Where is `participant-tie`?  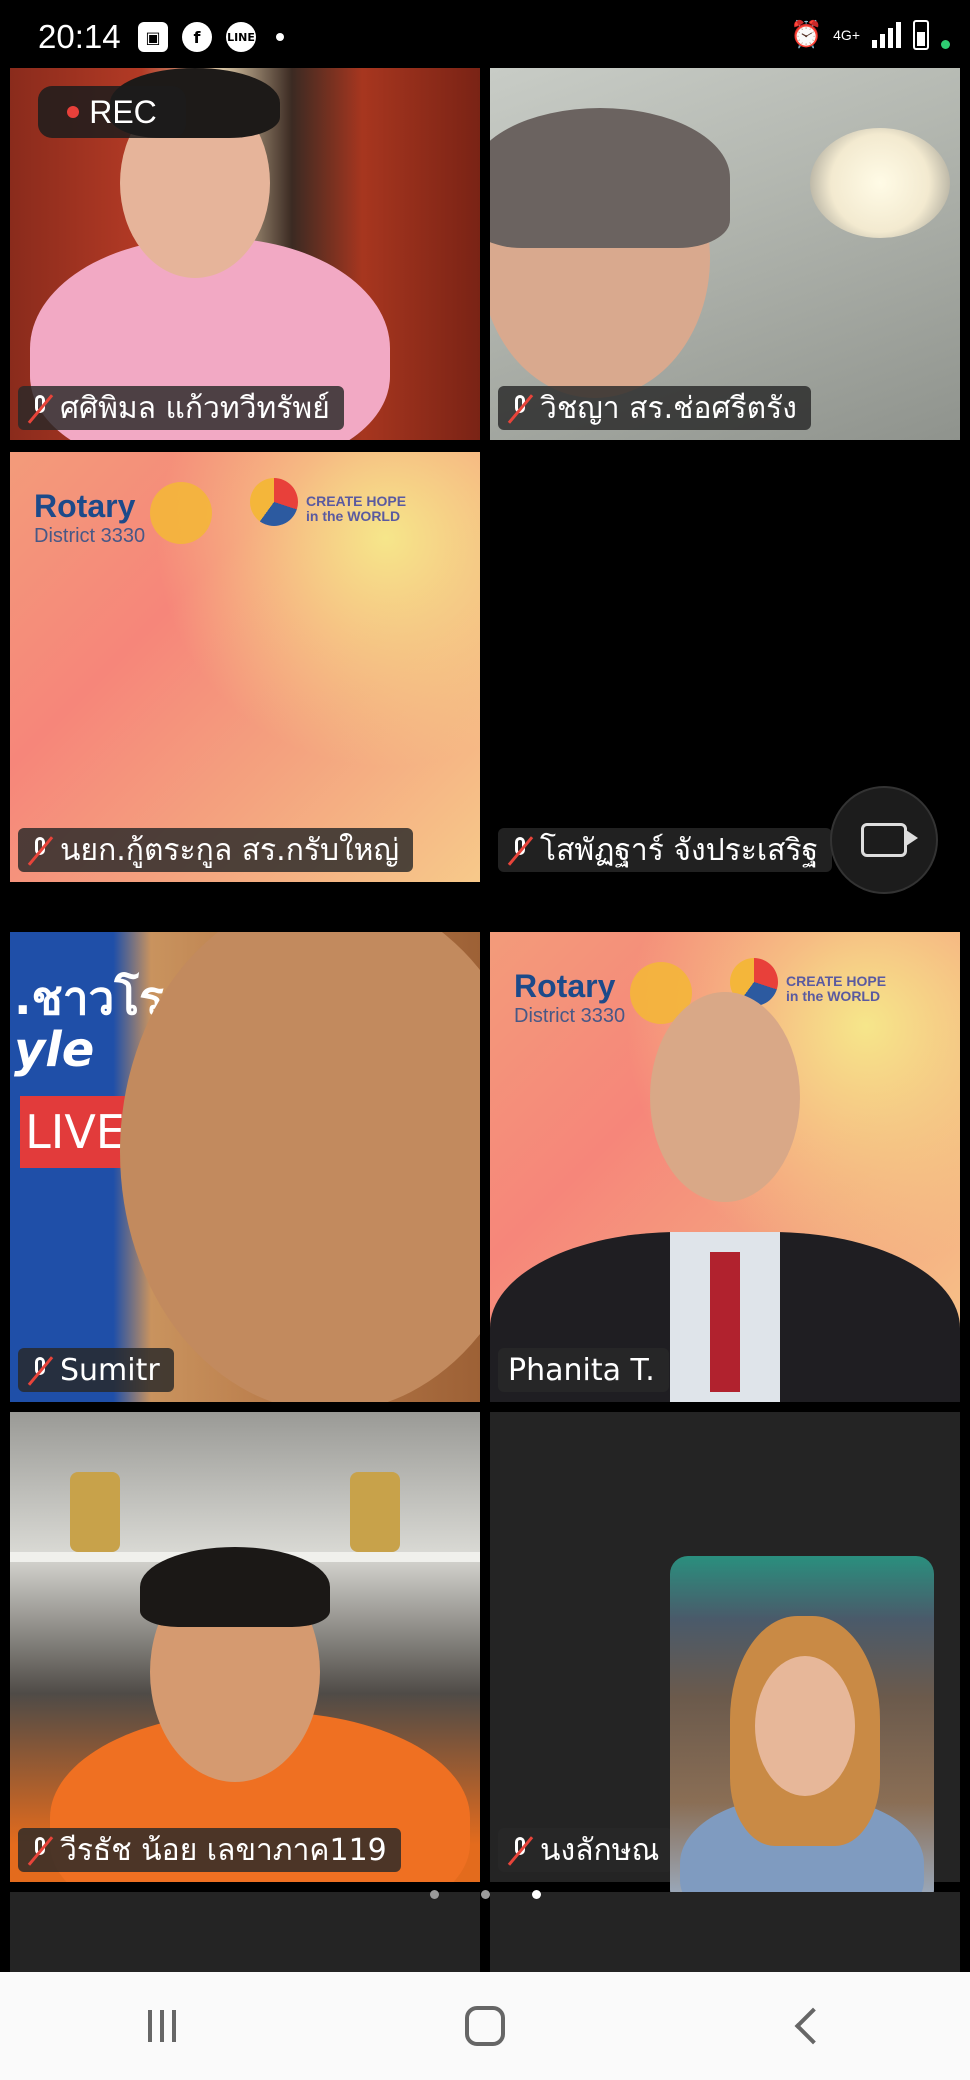
participant-tie is located at coordinates (725, 1322).